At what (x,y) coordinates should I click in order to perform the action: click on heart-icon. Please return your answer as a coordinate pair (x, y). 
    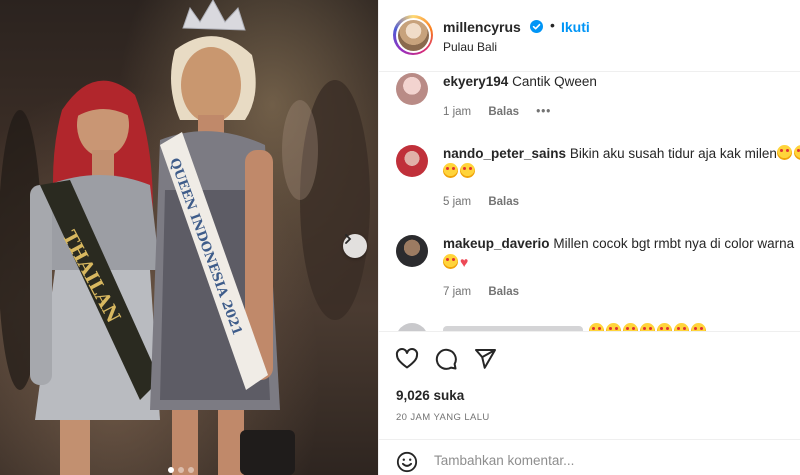
    Looking at the image, I should click on (407, 359).